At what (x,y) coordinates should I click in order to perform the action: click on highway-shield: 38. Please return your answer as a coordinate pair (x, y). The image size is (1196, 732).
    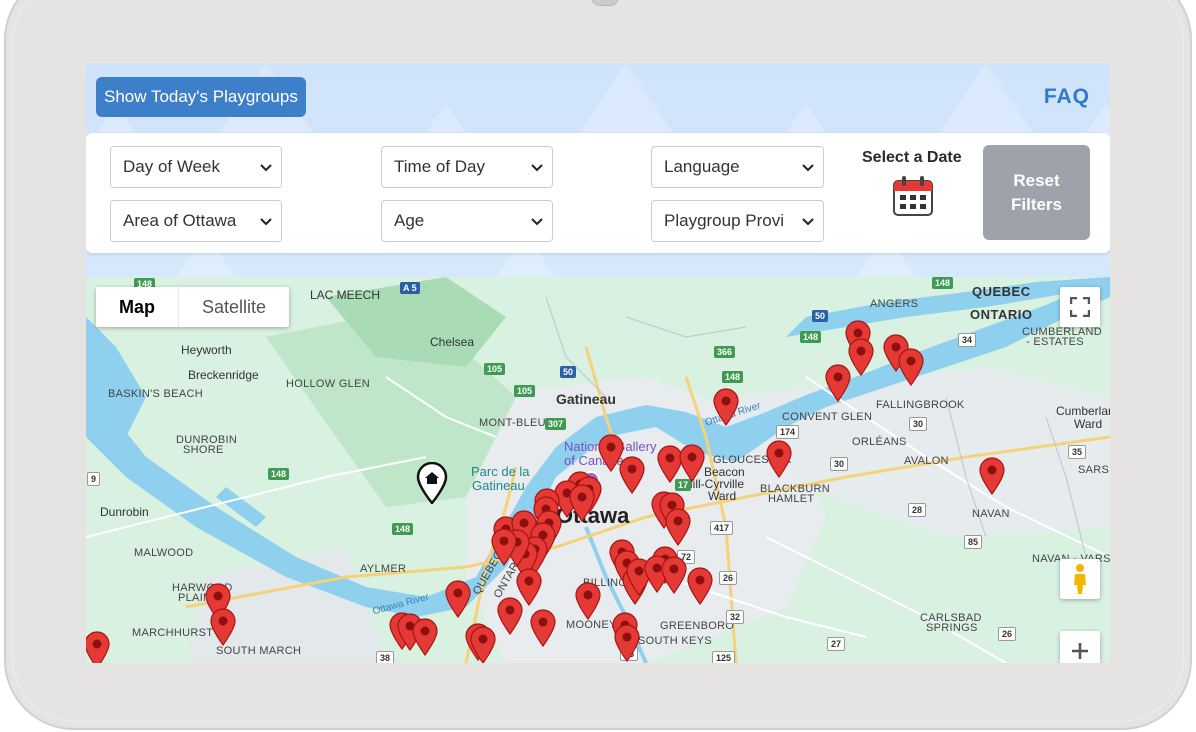
    Looking at the image, I should click on (385, 657).